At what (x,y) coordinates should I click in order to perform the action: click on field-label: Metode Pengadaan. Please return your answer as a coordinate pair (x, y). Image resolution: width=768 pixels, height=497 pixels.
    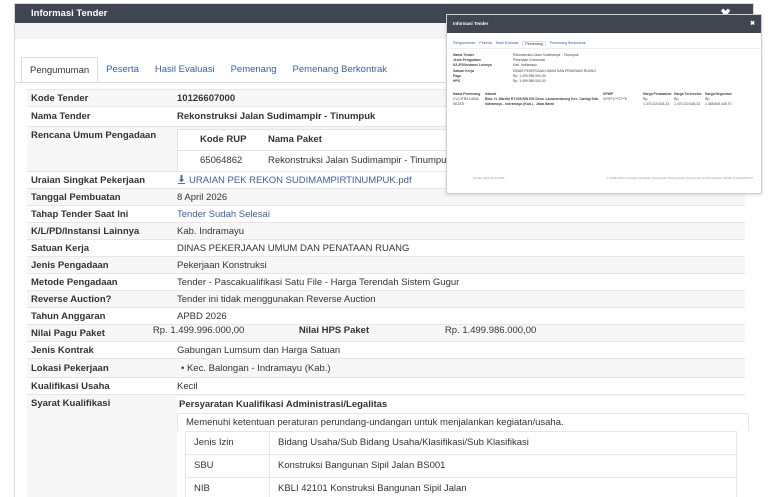
    Looking at the image, I should click on (74, 282).